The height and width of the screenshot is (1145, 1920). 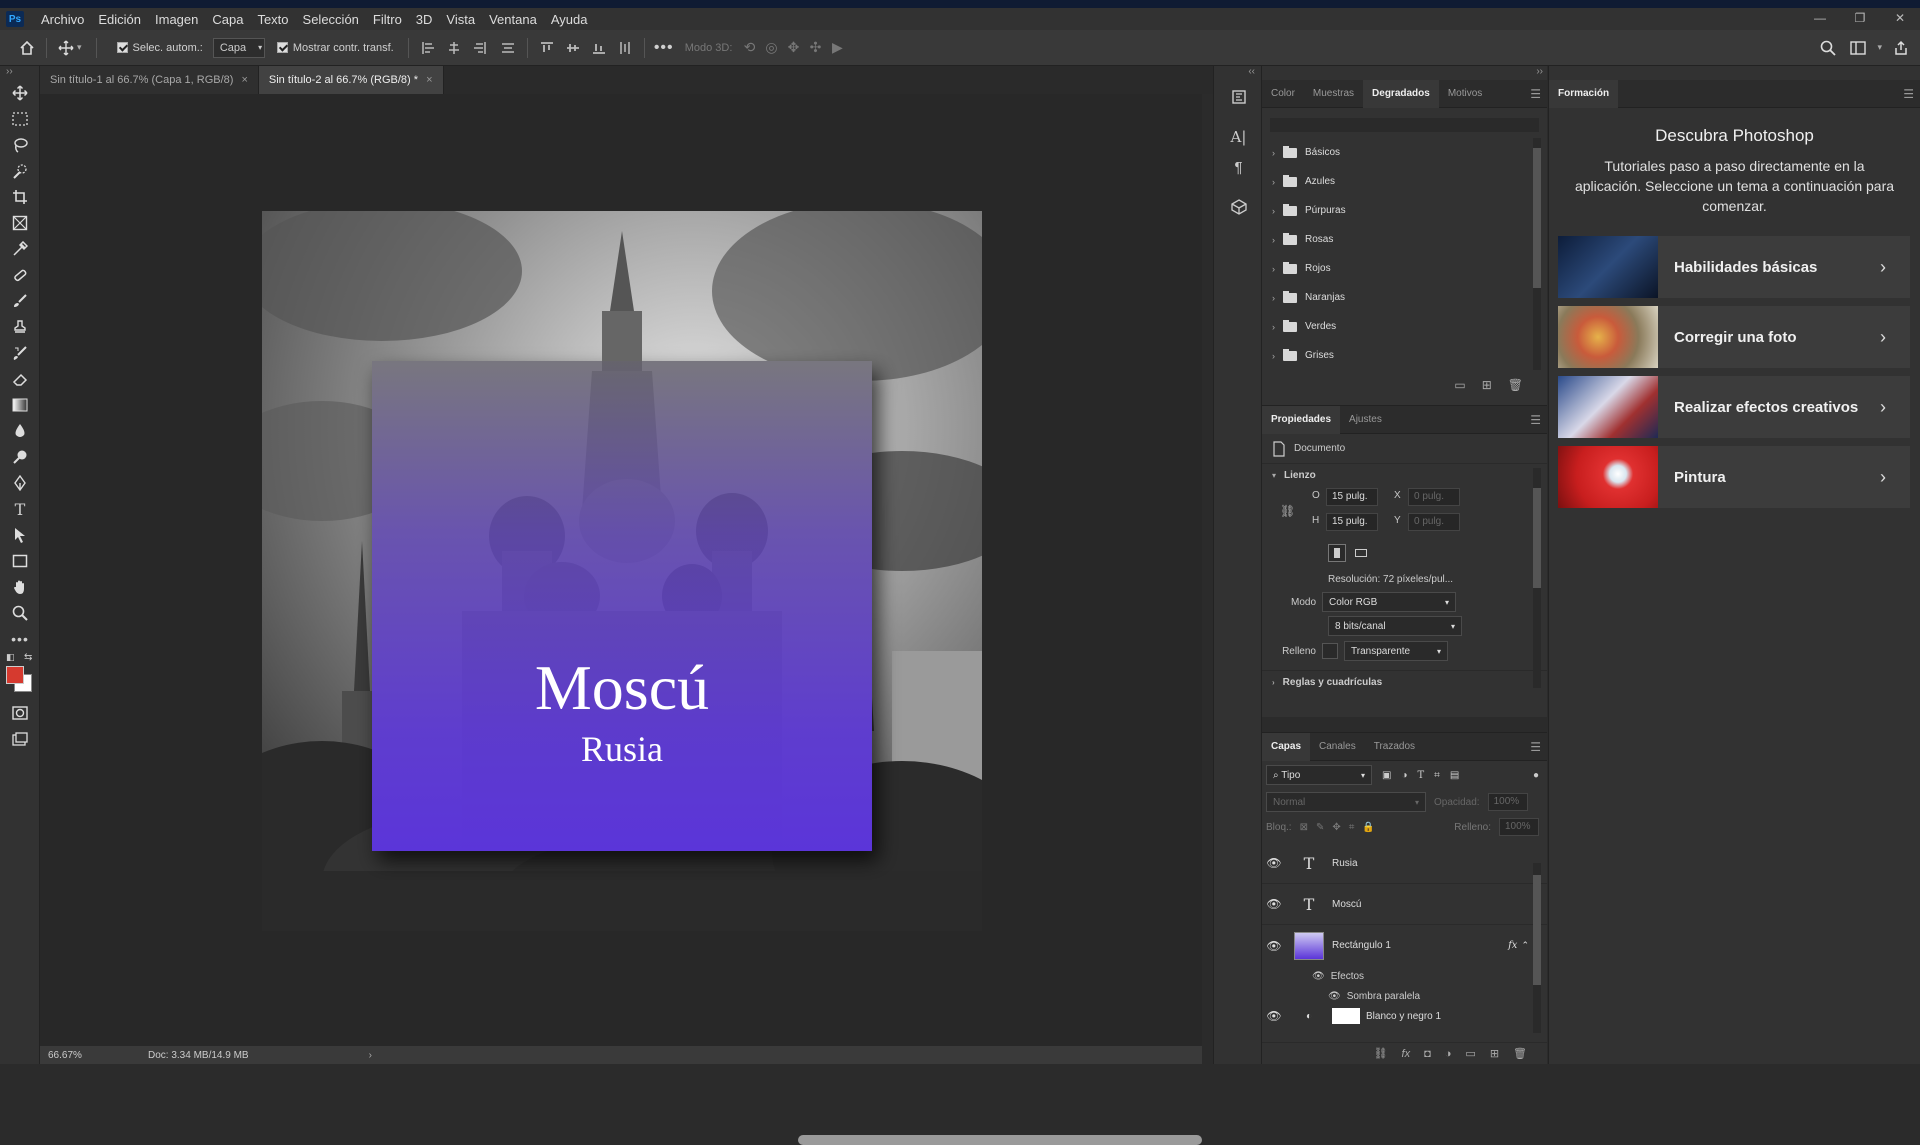 I want to click on tab-layers: Capas, so click(x=1286, y=746).